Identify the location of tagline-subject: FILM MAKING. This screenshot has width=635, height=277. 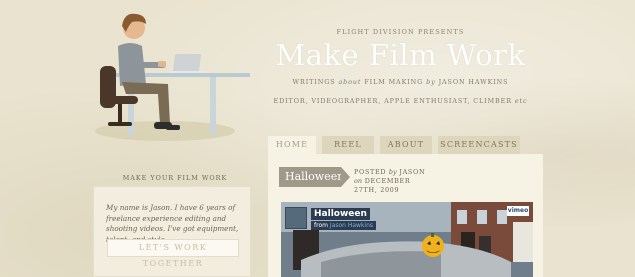
(394, 82).